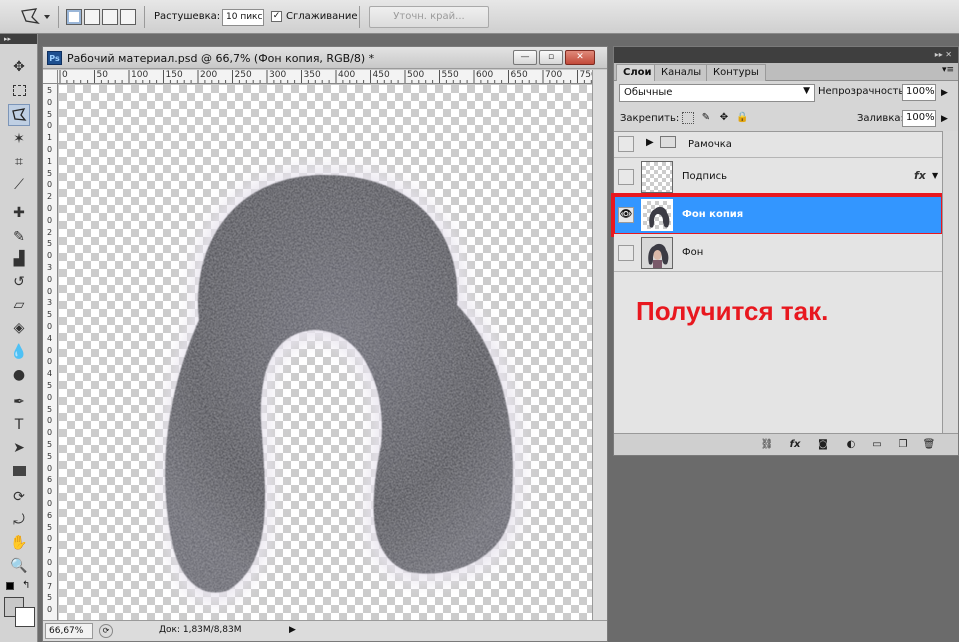 Image resolution: width=959 pixels, height=642 pixels. I want to click on fill-input: 100%, so click(919, 118).